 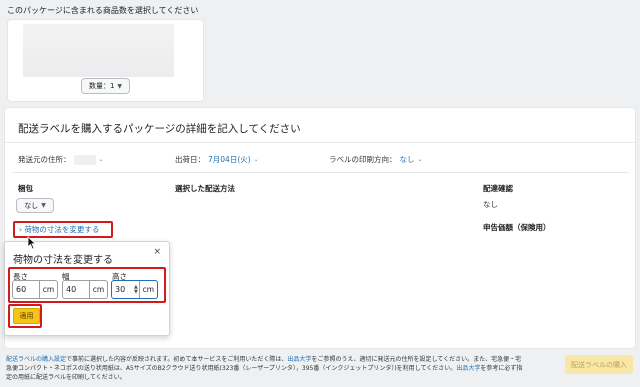 I want to click on height-field: ▲▼ cm, so click(x=134, y=289).